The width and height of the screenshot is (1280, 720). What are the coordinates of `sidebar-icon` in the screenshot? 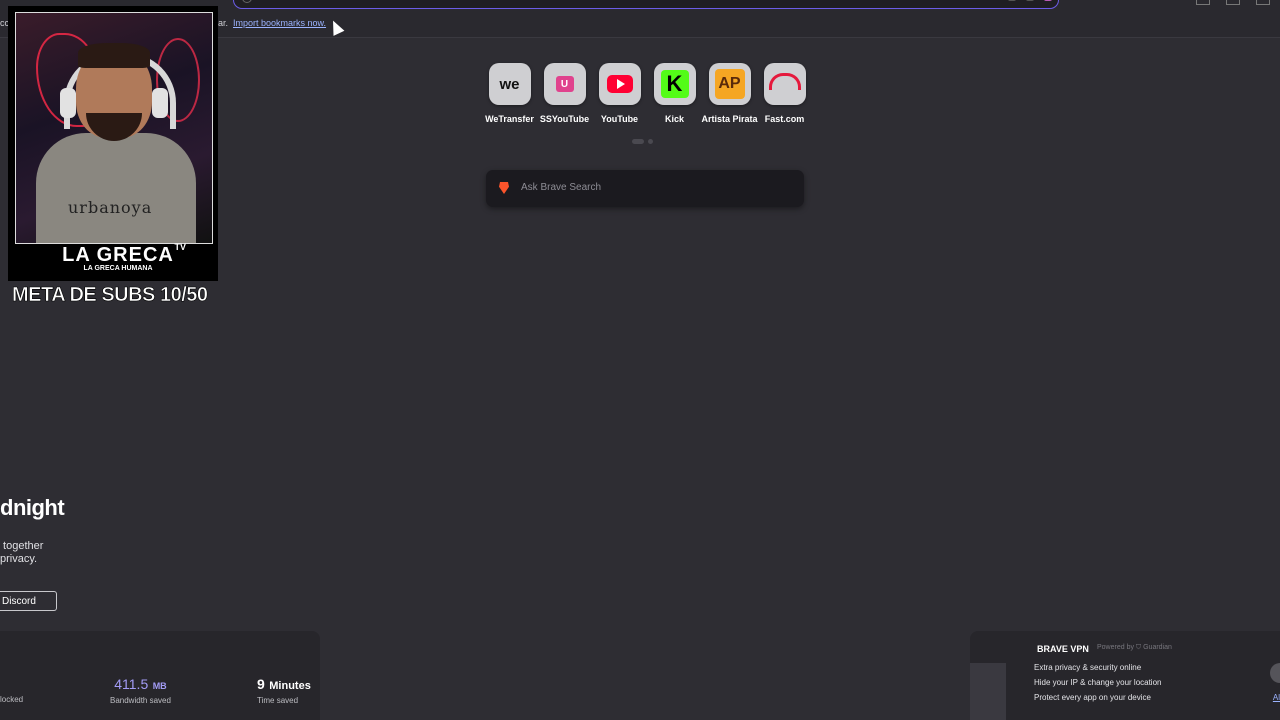 It's located at (1203, 2).